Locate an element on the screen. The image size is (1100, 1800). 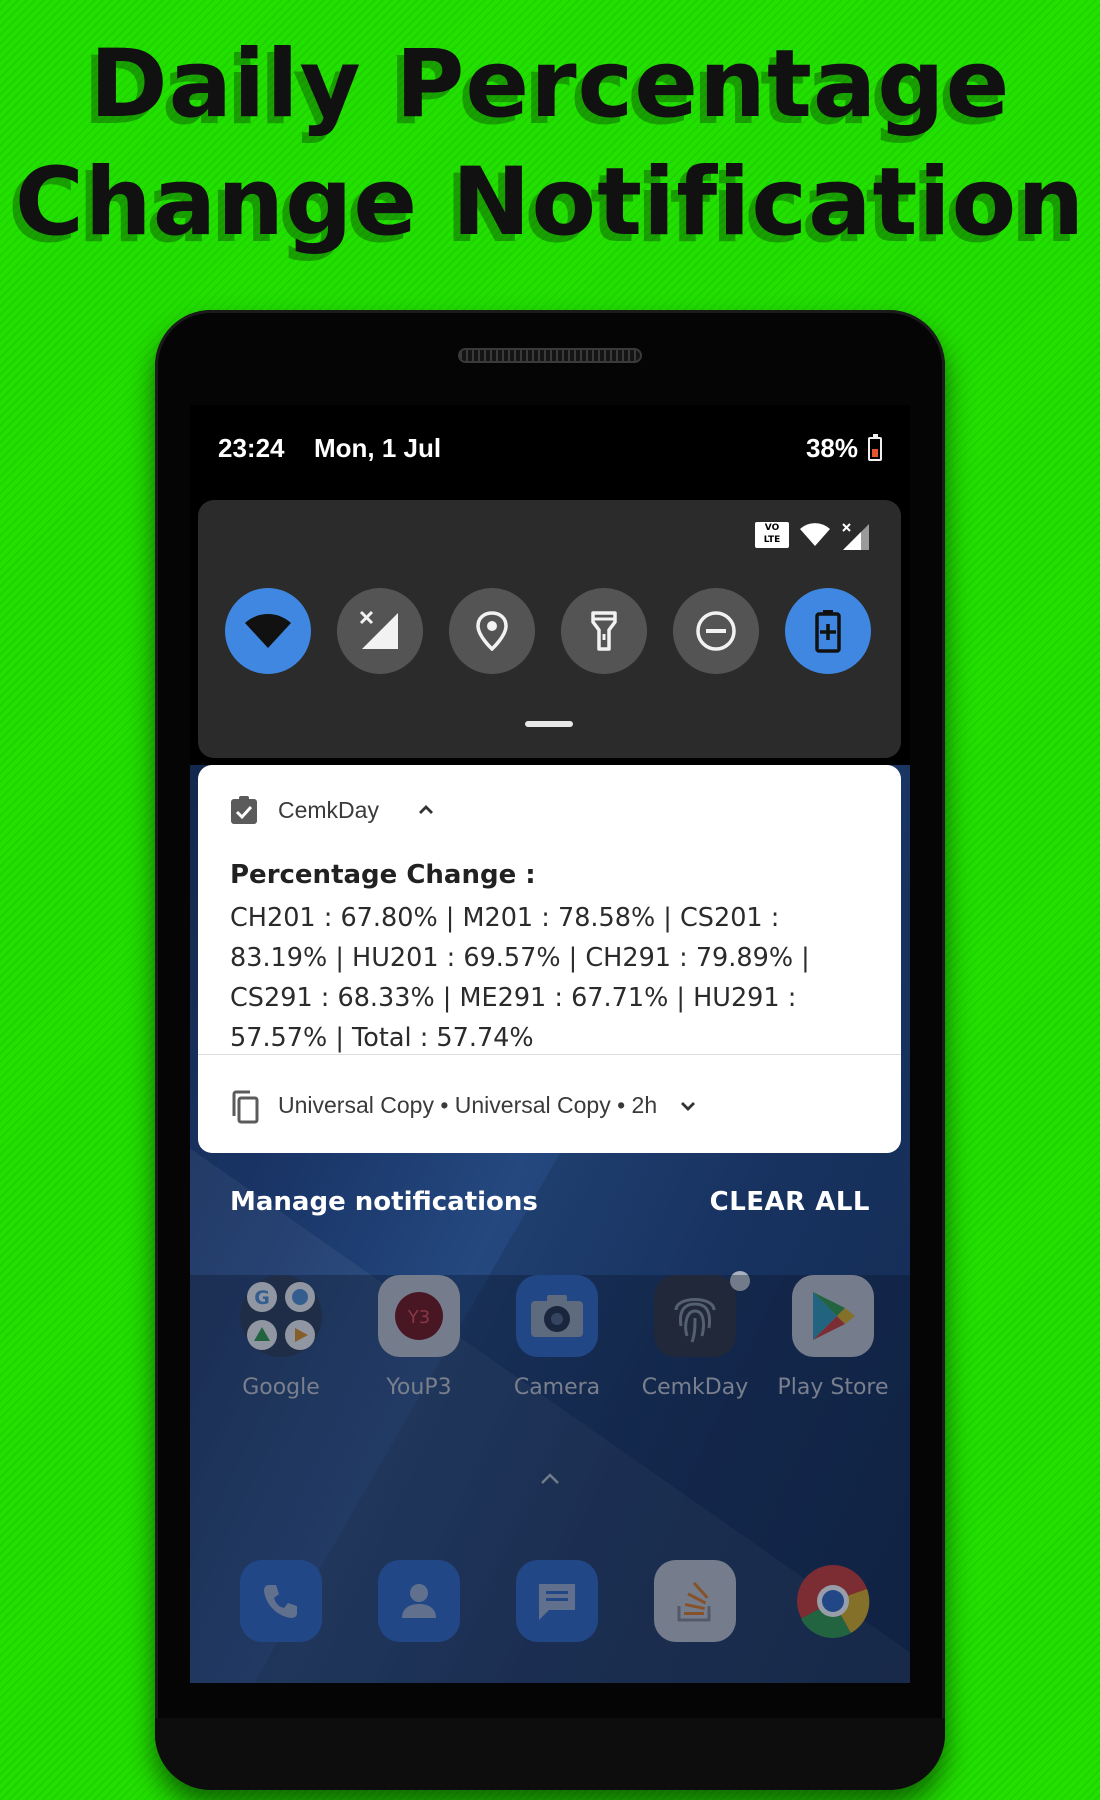
chrome-icon is located at coordinates (833, 1601).